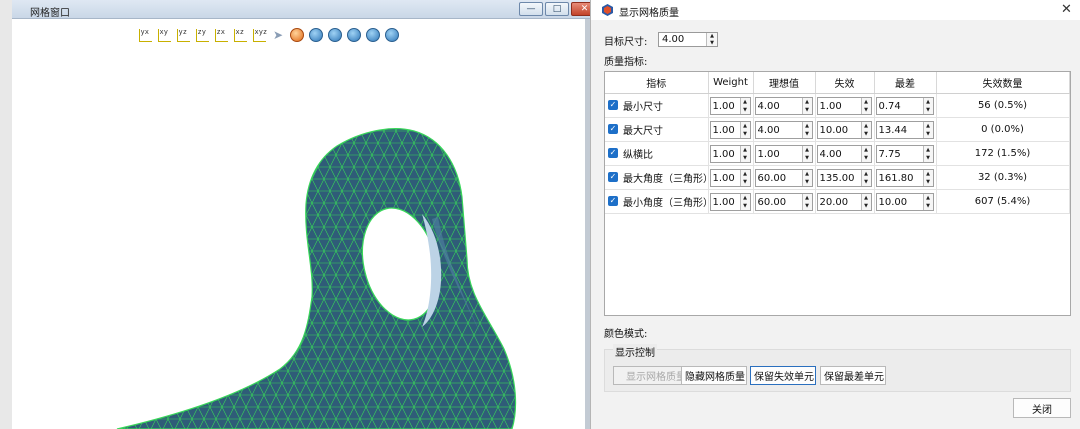  Describe the element at coordinates (835, 10) in the screenshot. I see `dialog-titlebar: 显示网格质量 ✕` at that location.